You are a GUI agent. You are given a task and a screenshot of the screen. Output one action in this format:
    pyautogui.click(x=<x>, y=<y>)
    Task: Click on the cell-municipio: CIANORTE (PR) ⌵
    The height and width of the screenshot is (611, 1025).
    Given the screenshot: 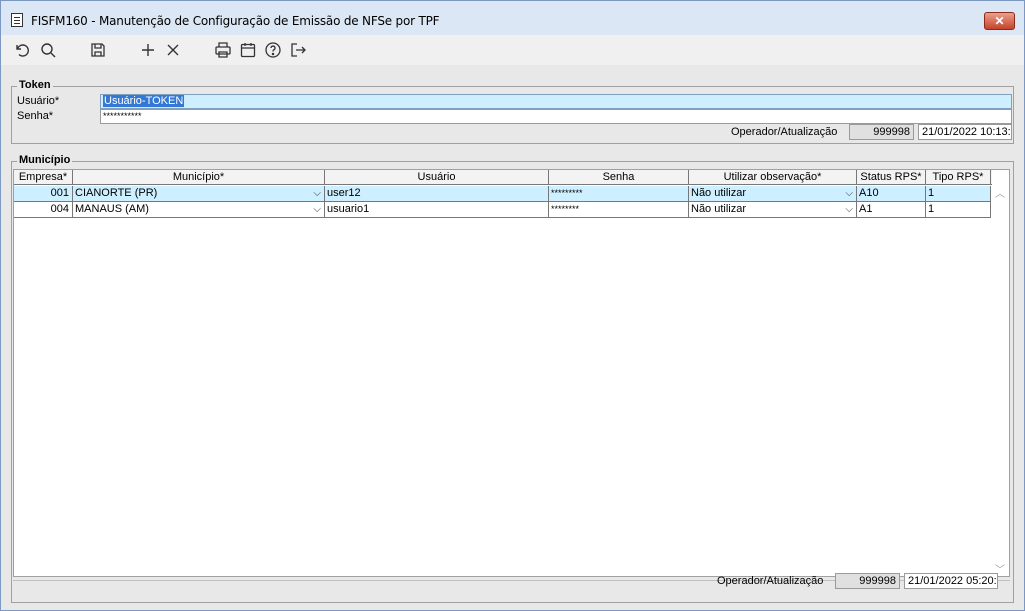 What is the action you would take?
    pyautogui.click(x=199, y=193)
    